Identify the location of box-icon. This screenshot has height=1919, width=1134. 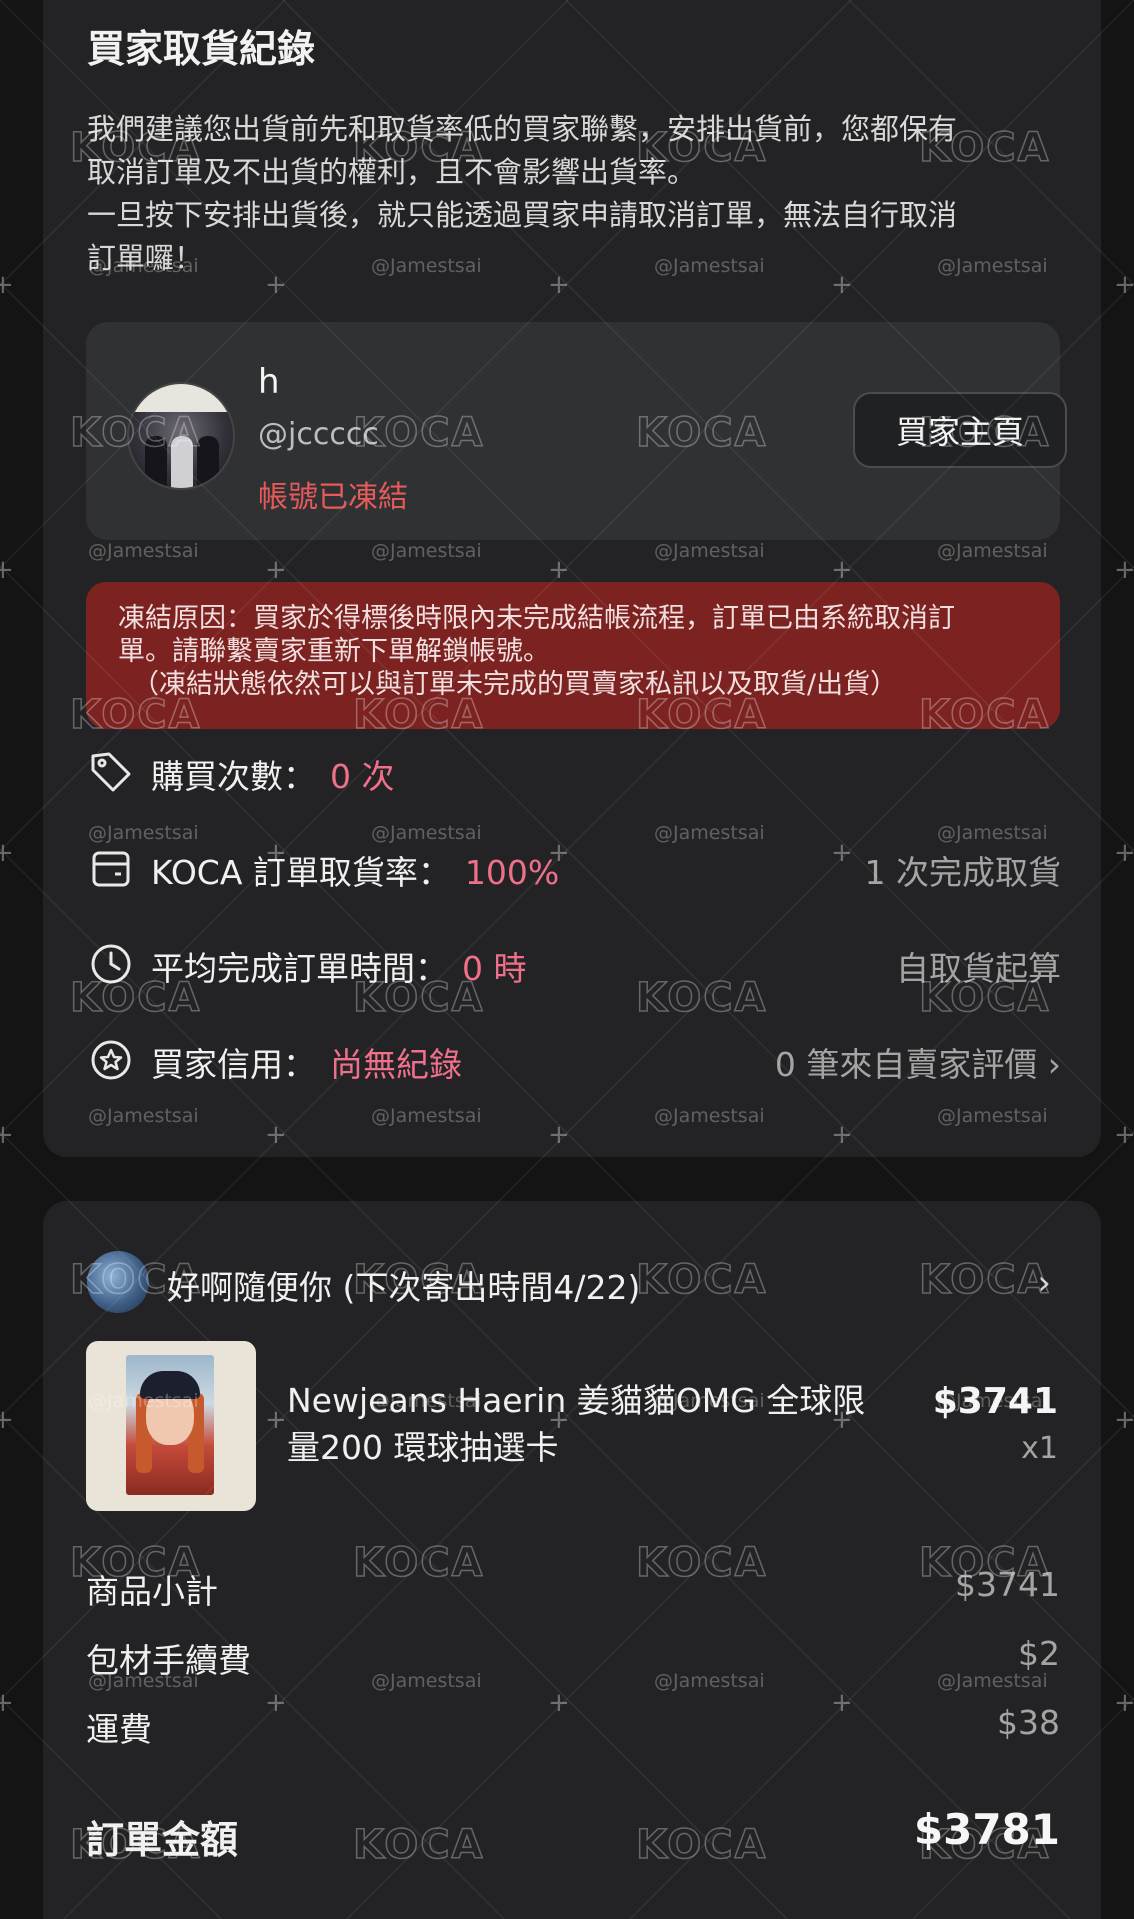
(111, 869).